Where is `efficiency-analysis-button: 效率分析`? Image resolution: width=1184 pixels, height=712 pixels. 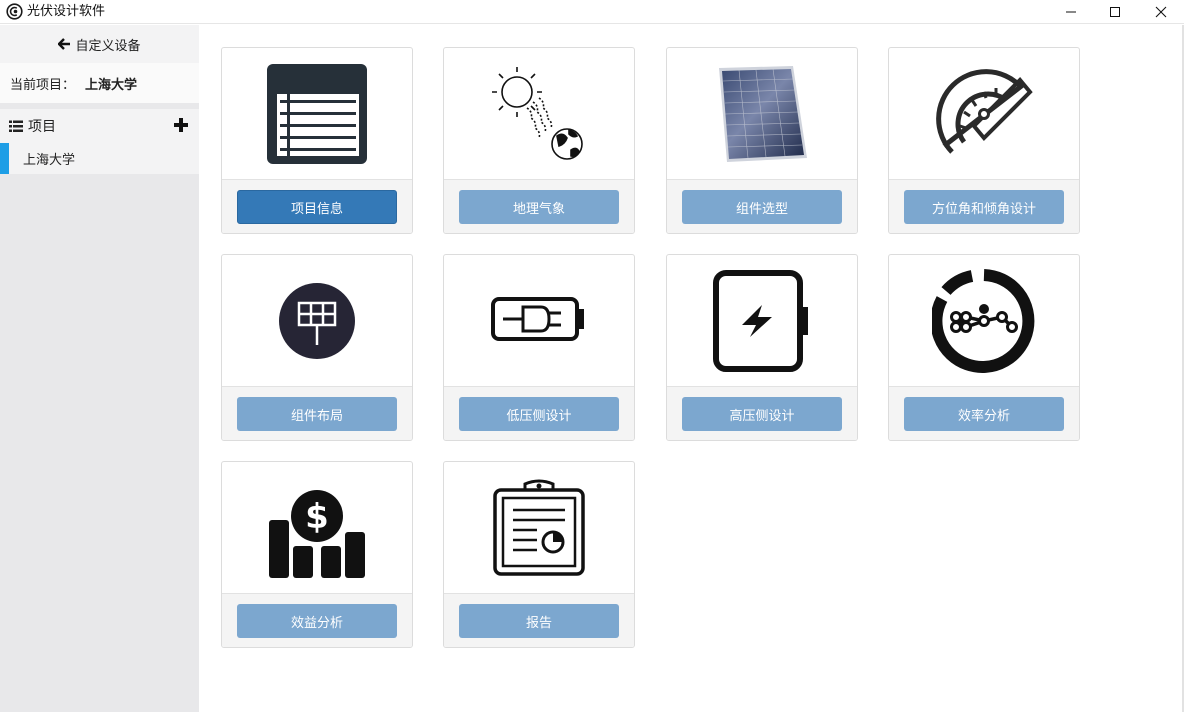 efficiency-analysis-button: 效率分析 is located at coordinates (984, 414).